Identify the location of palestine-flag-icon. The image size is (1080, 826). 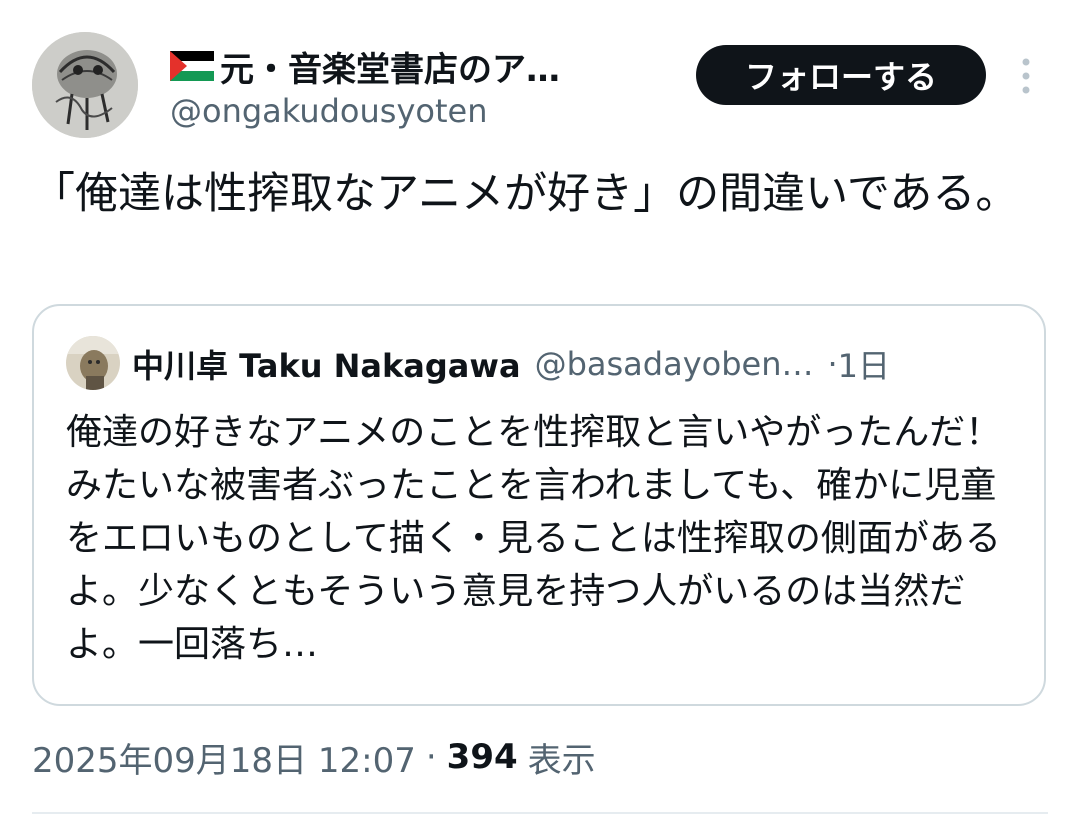
(192, 66).